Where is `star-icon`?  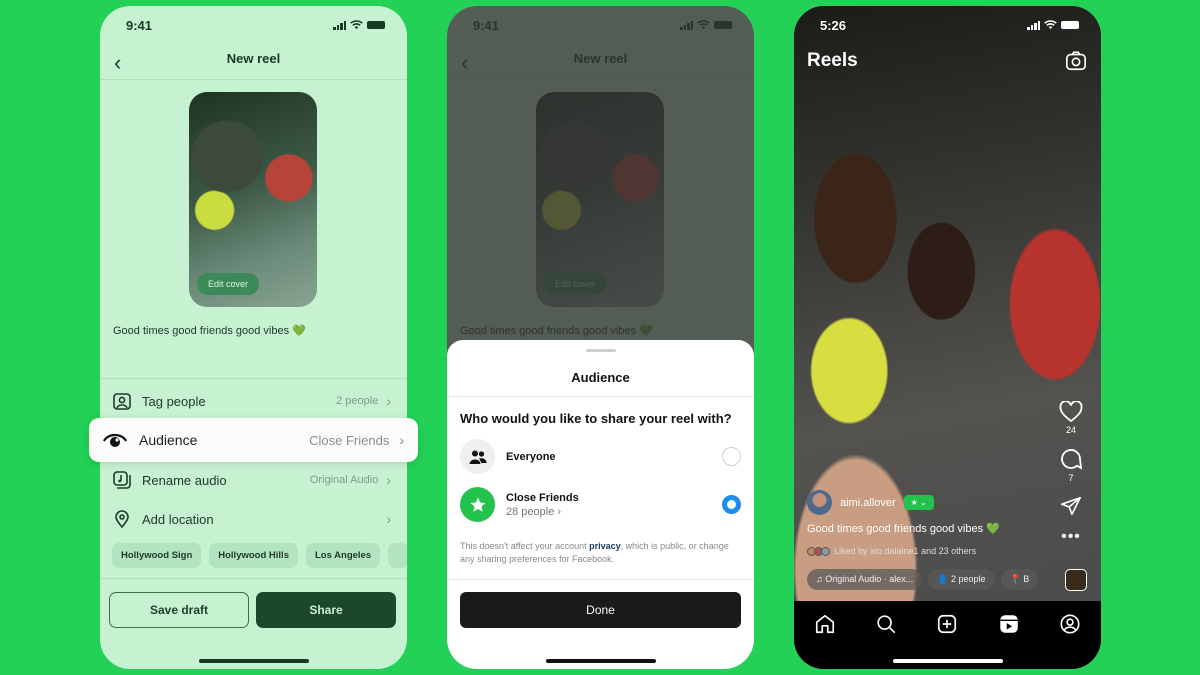 star-icon is located at coordinates (477, 504).